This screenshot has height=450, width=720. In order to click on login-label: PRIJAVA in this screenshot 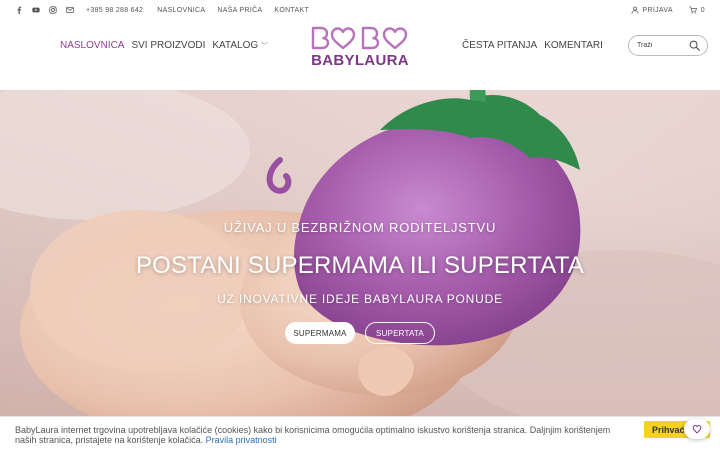, I will do `click(657, 10)`.